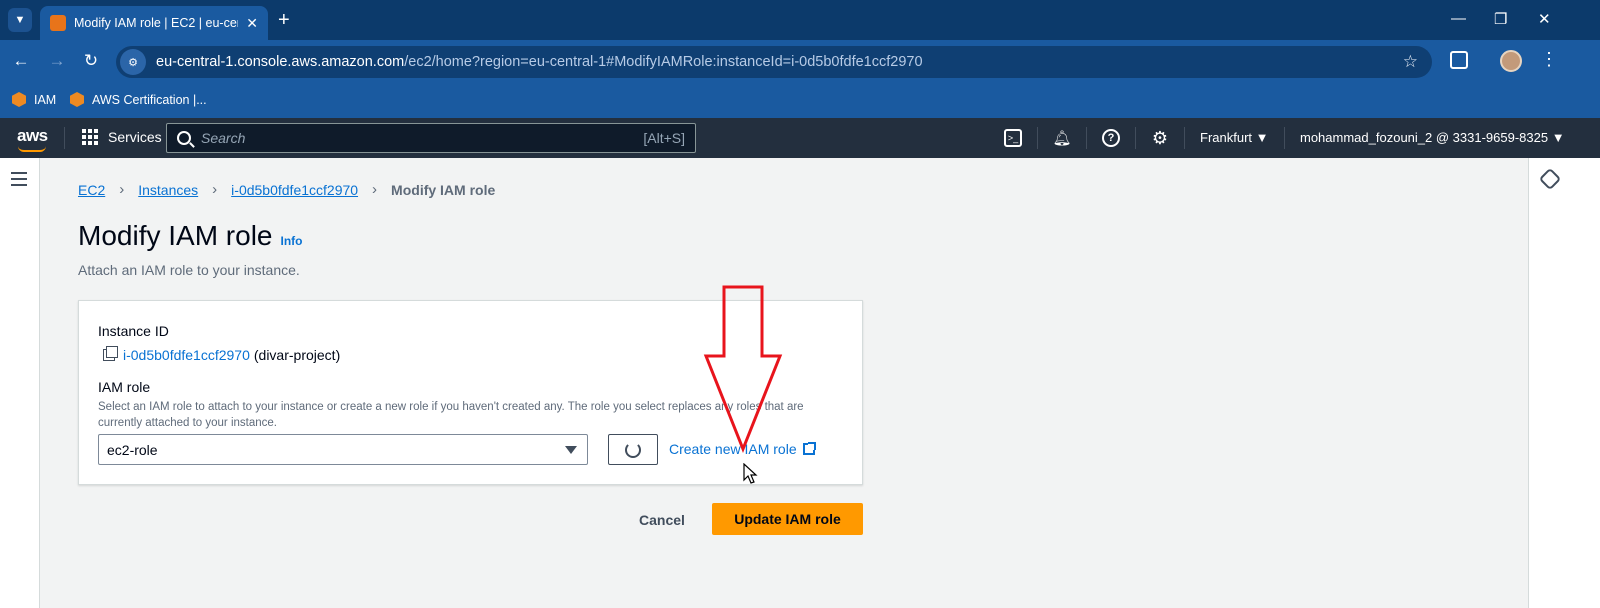 The image size is (1600, 608). Describe the element at coordinates (1432, 137) in the screenshot. I see `account-menu: mohammad_fozouni_2 @ 3331-9659-8325 ▼` at that location.